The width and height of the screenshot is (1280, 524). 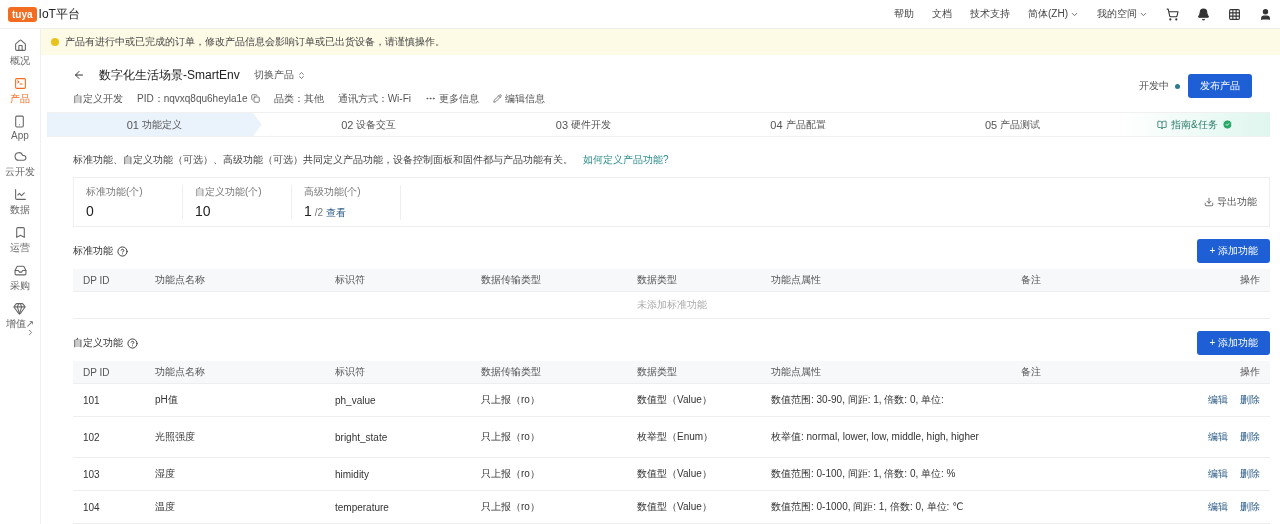 I want to click on sort-arrows-icon, so click(x=301, y=75).